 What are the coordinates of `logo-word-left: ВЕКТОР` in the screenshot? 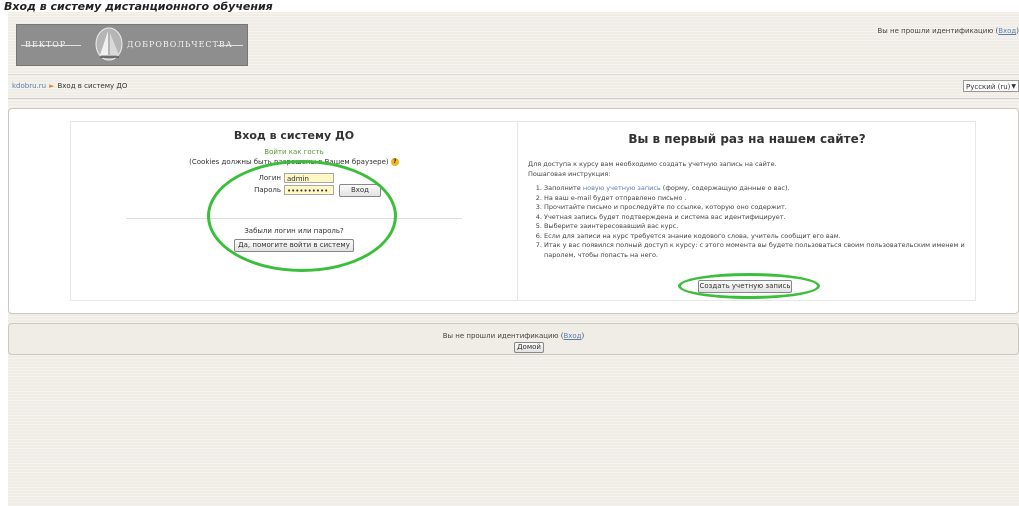 It's located at (46, 44).